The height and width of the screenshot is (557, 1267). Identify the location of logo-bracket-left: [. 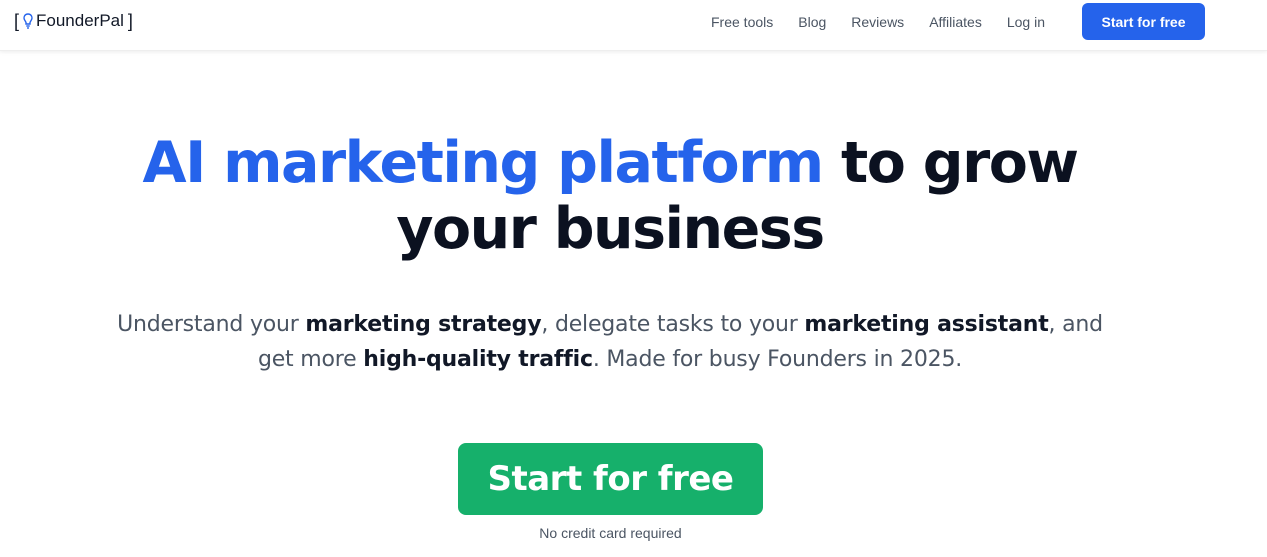
(17, 20).